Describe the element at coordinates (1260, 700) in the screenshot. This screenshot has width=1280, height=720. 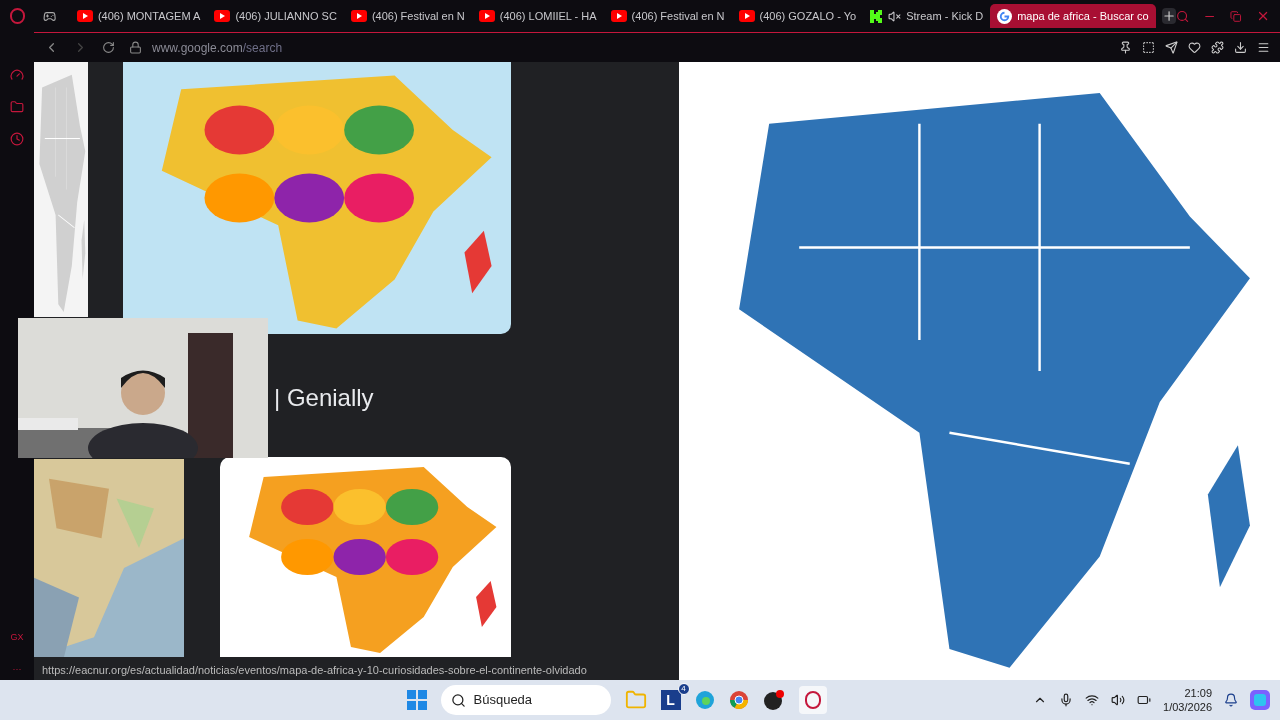
I see `copilot-icon` at that location.